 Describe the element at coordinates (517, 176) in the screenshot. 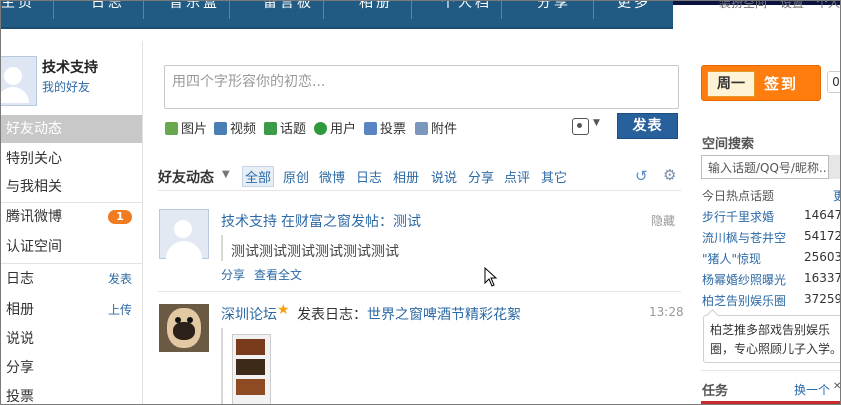

I see `tab-review: 点评` at that location.